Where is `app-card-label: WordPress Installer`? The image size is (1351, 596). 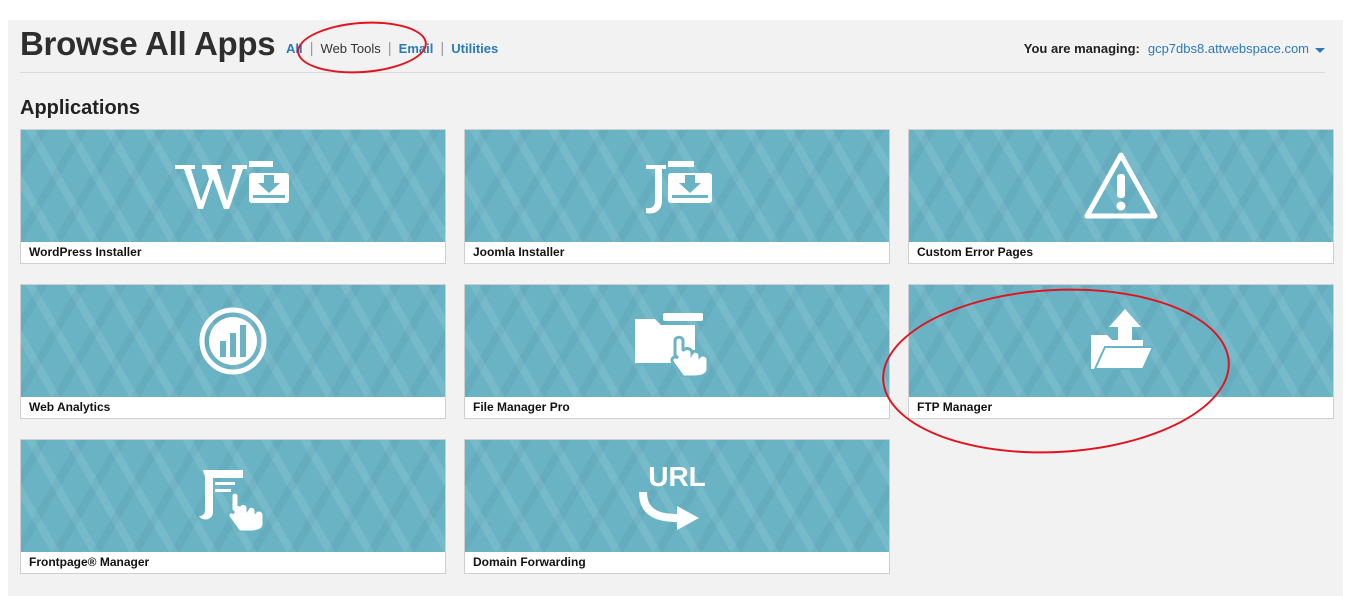
app-card-label: WordPress Installer is located at coordinates (233, 252).